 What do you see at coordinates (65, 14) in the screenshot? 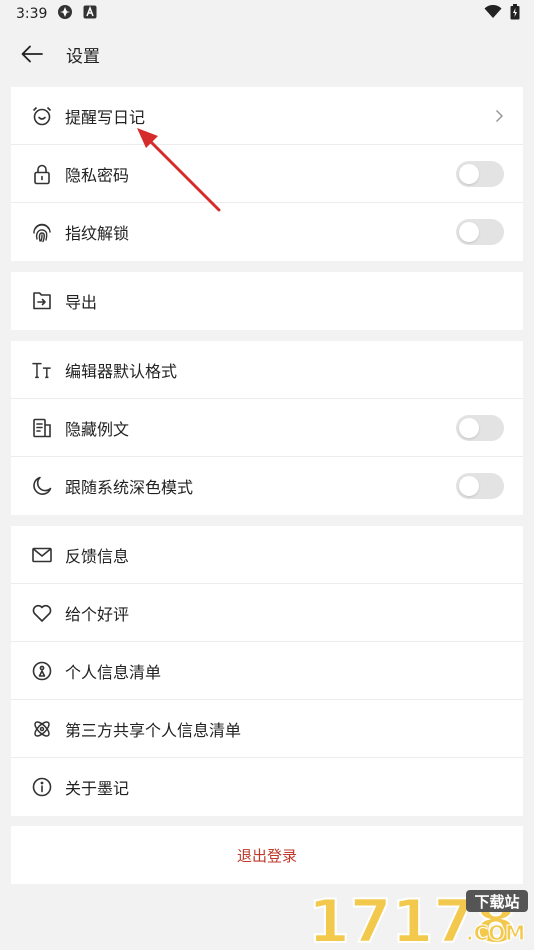
I see `app-notification-icon` at bounding box center [65, 14].